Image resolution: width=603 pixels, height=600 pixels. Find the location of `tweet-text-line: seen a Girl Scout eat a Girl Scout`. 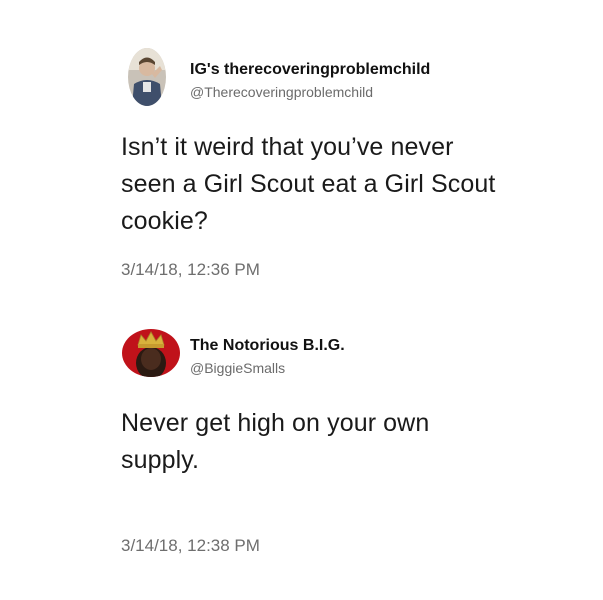

tweet-text-line: seen a Girl Scout eat a Girl Scout is located at coordinates (308, 184).